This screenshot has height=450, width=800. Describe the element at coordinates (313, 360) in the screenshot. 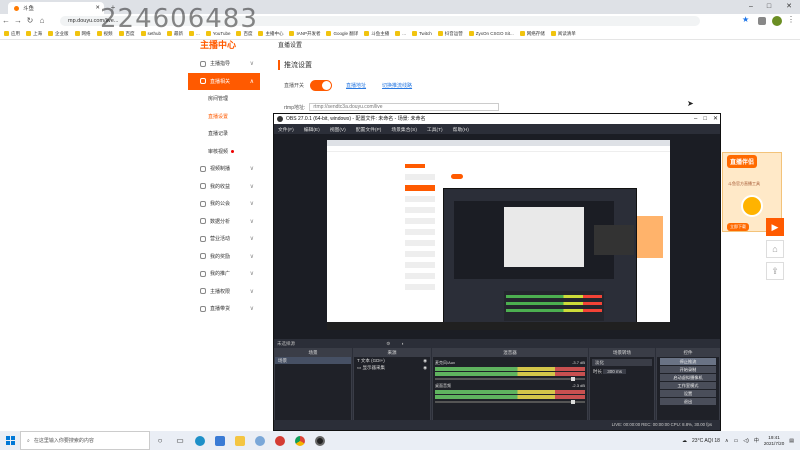

I see `scene-item: 场景` at that location.